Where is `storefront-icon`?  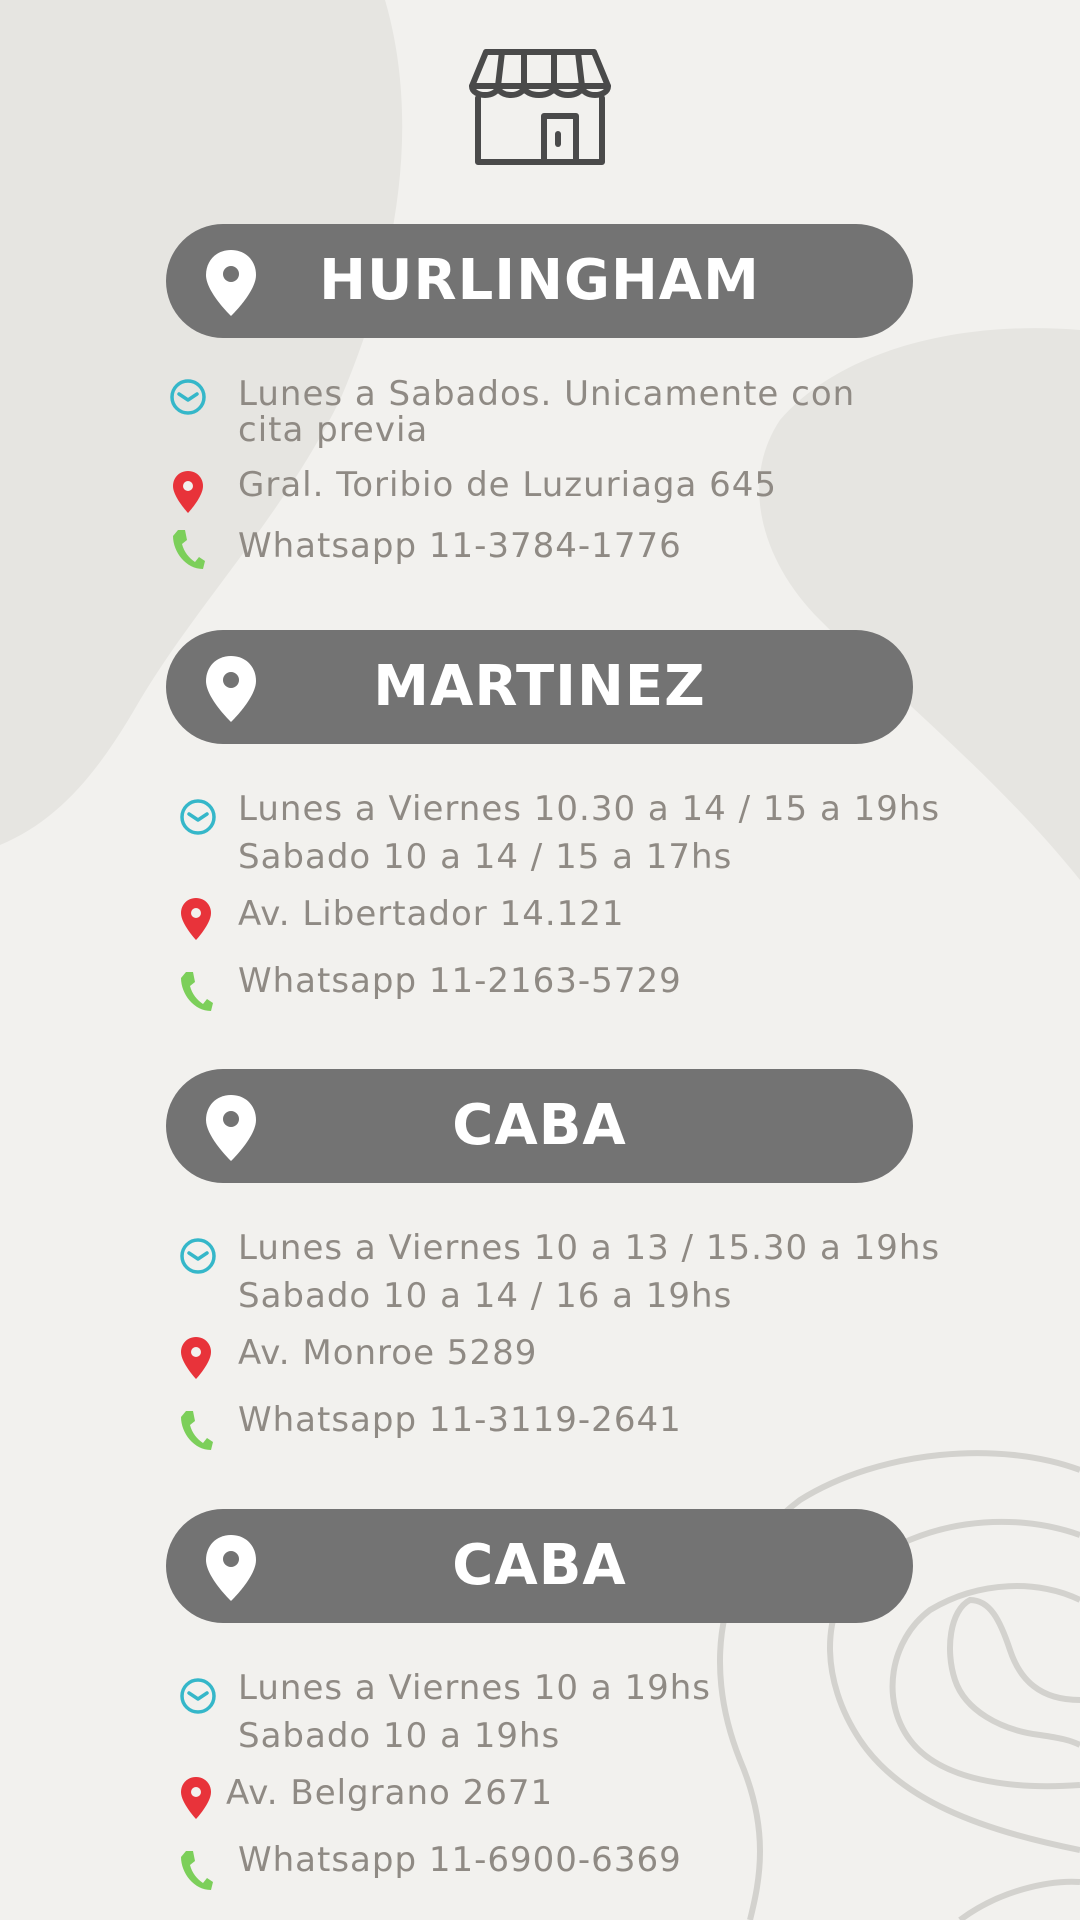
storefront-icon is located at coordinates (540, 107).